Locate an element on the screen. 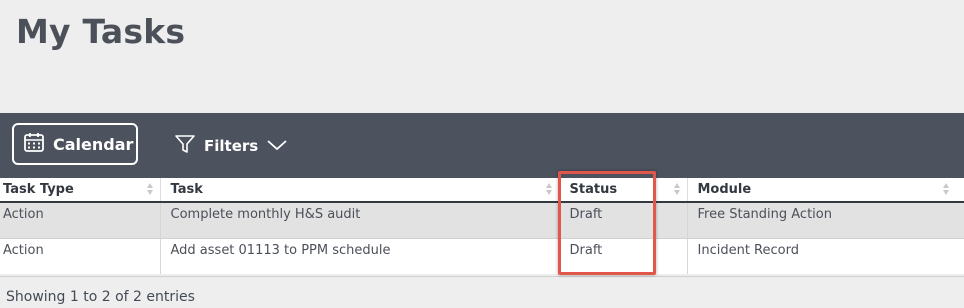  column-header-task: Task is located at coordinates (360, 190).